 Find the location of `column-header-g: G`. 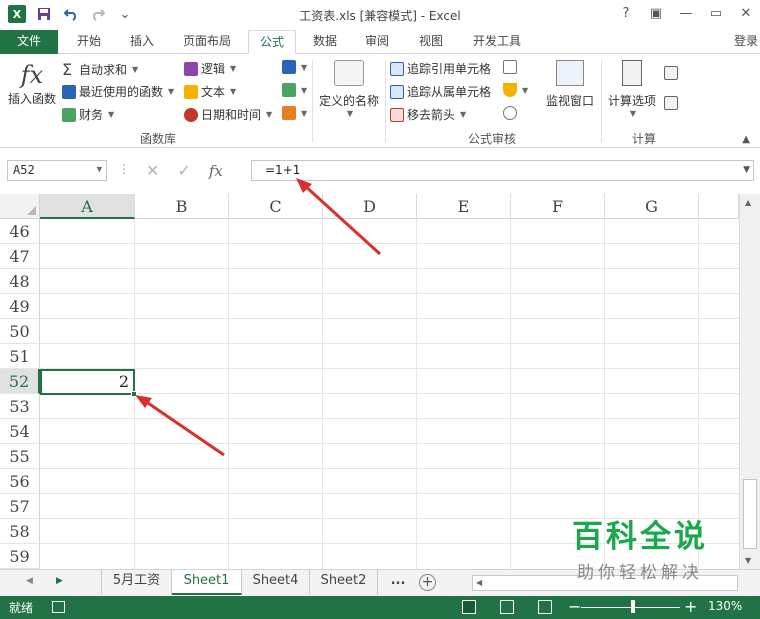

column-header-g: G is located at coordinates (652, 206).